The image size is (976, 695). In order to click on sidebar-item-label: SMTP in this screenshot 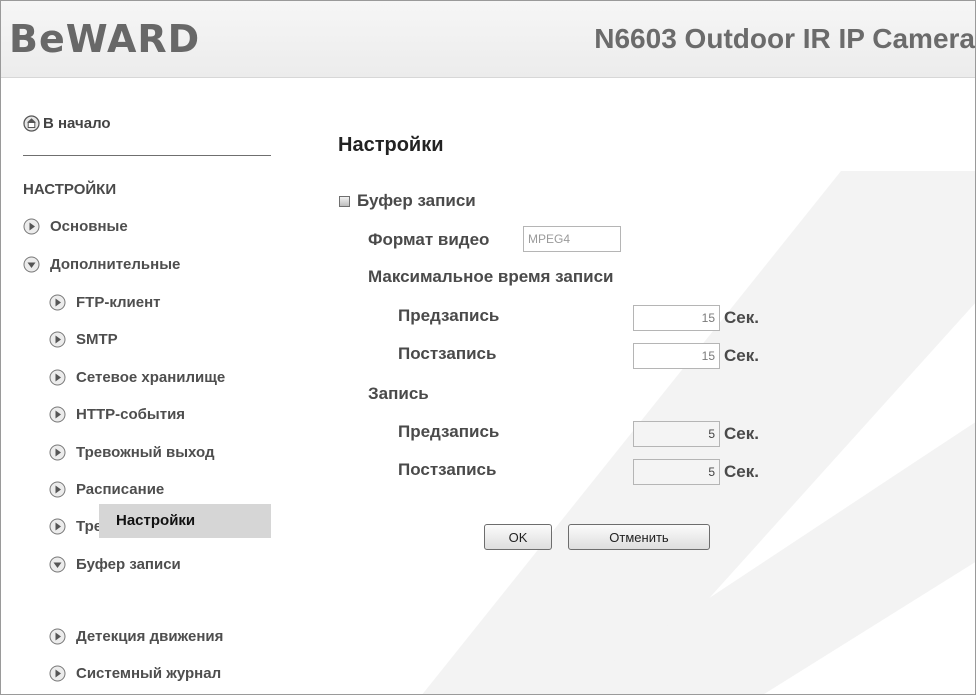, I will do `click(97, 339)`.